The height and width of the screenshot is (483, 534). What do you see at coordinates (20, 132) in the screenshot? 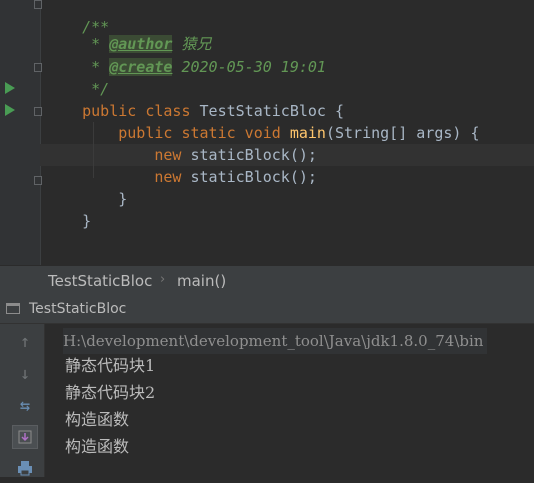
I see `editor-gutter` at bounding box center [20, 132].